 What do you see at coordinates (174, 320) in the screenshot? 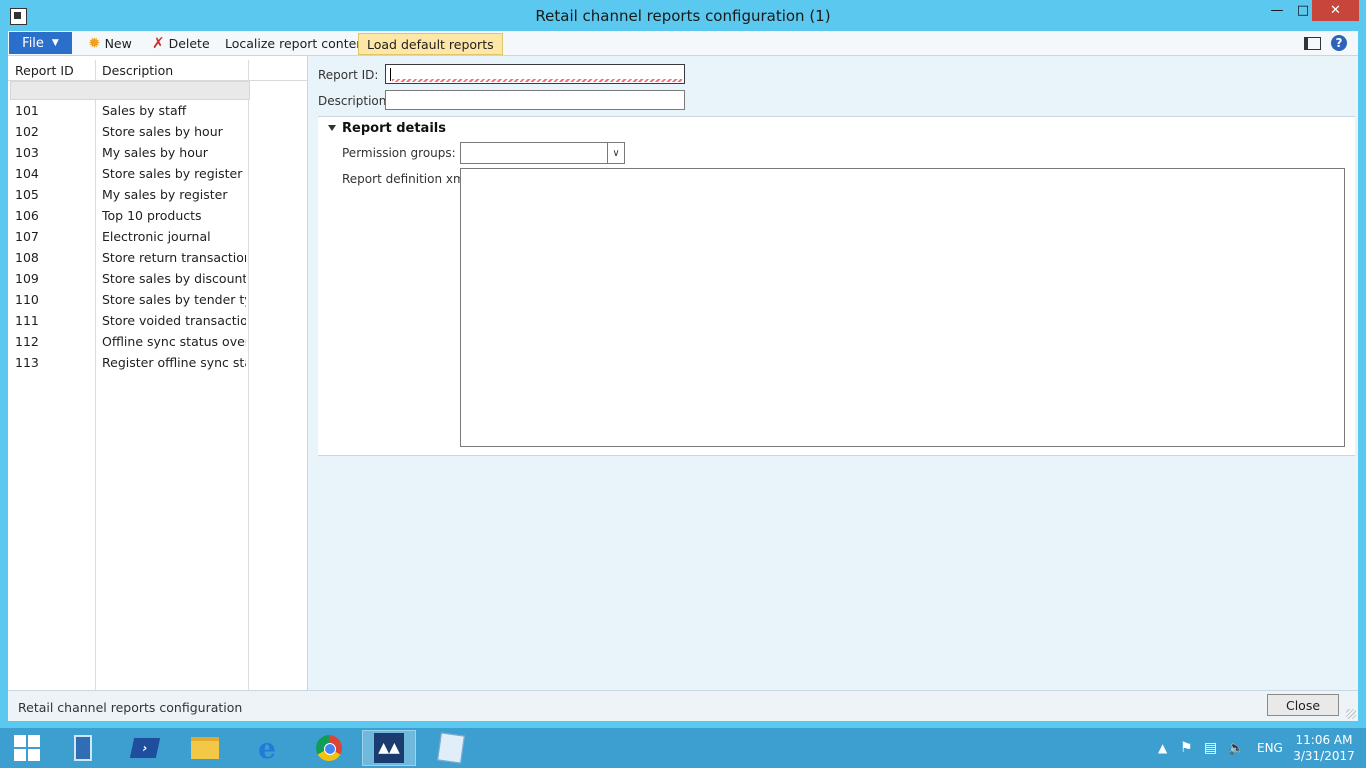
I see `description-cell: Store voided transactions` at bounding box center [174, 320].